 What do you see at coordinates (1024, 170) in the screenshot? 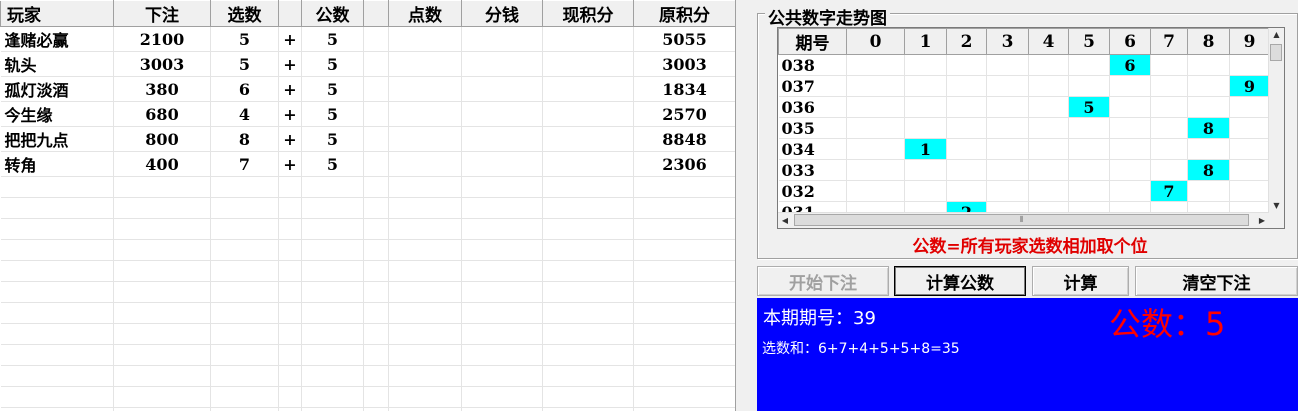
I see `trend-row: 033 8` at bounding box center [1024, 170].